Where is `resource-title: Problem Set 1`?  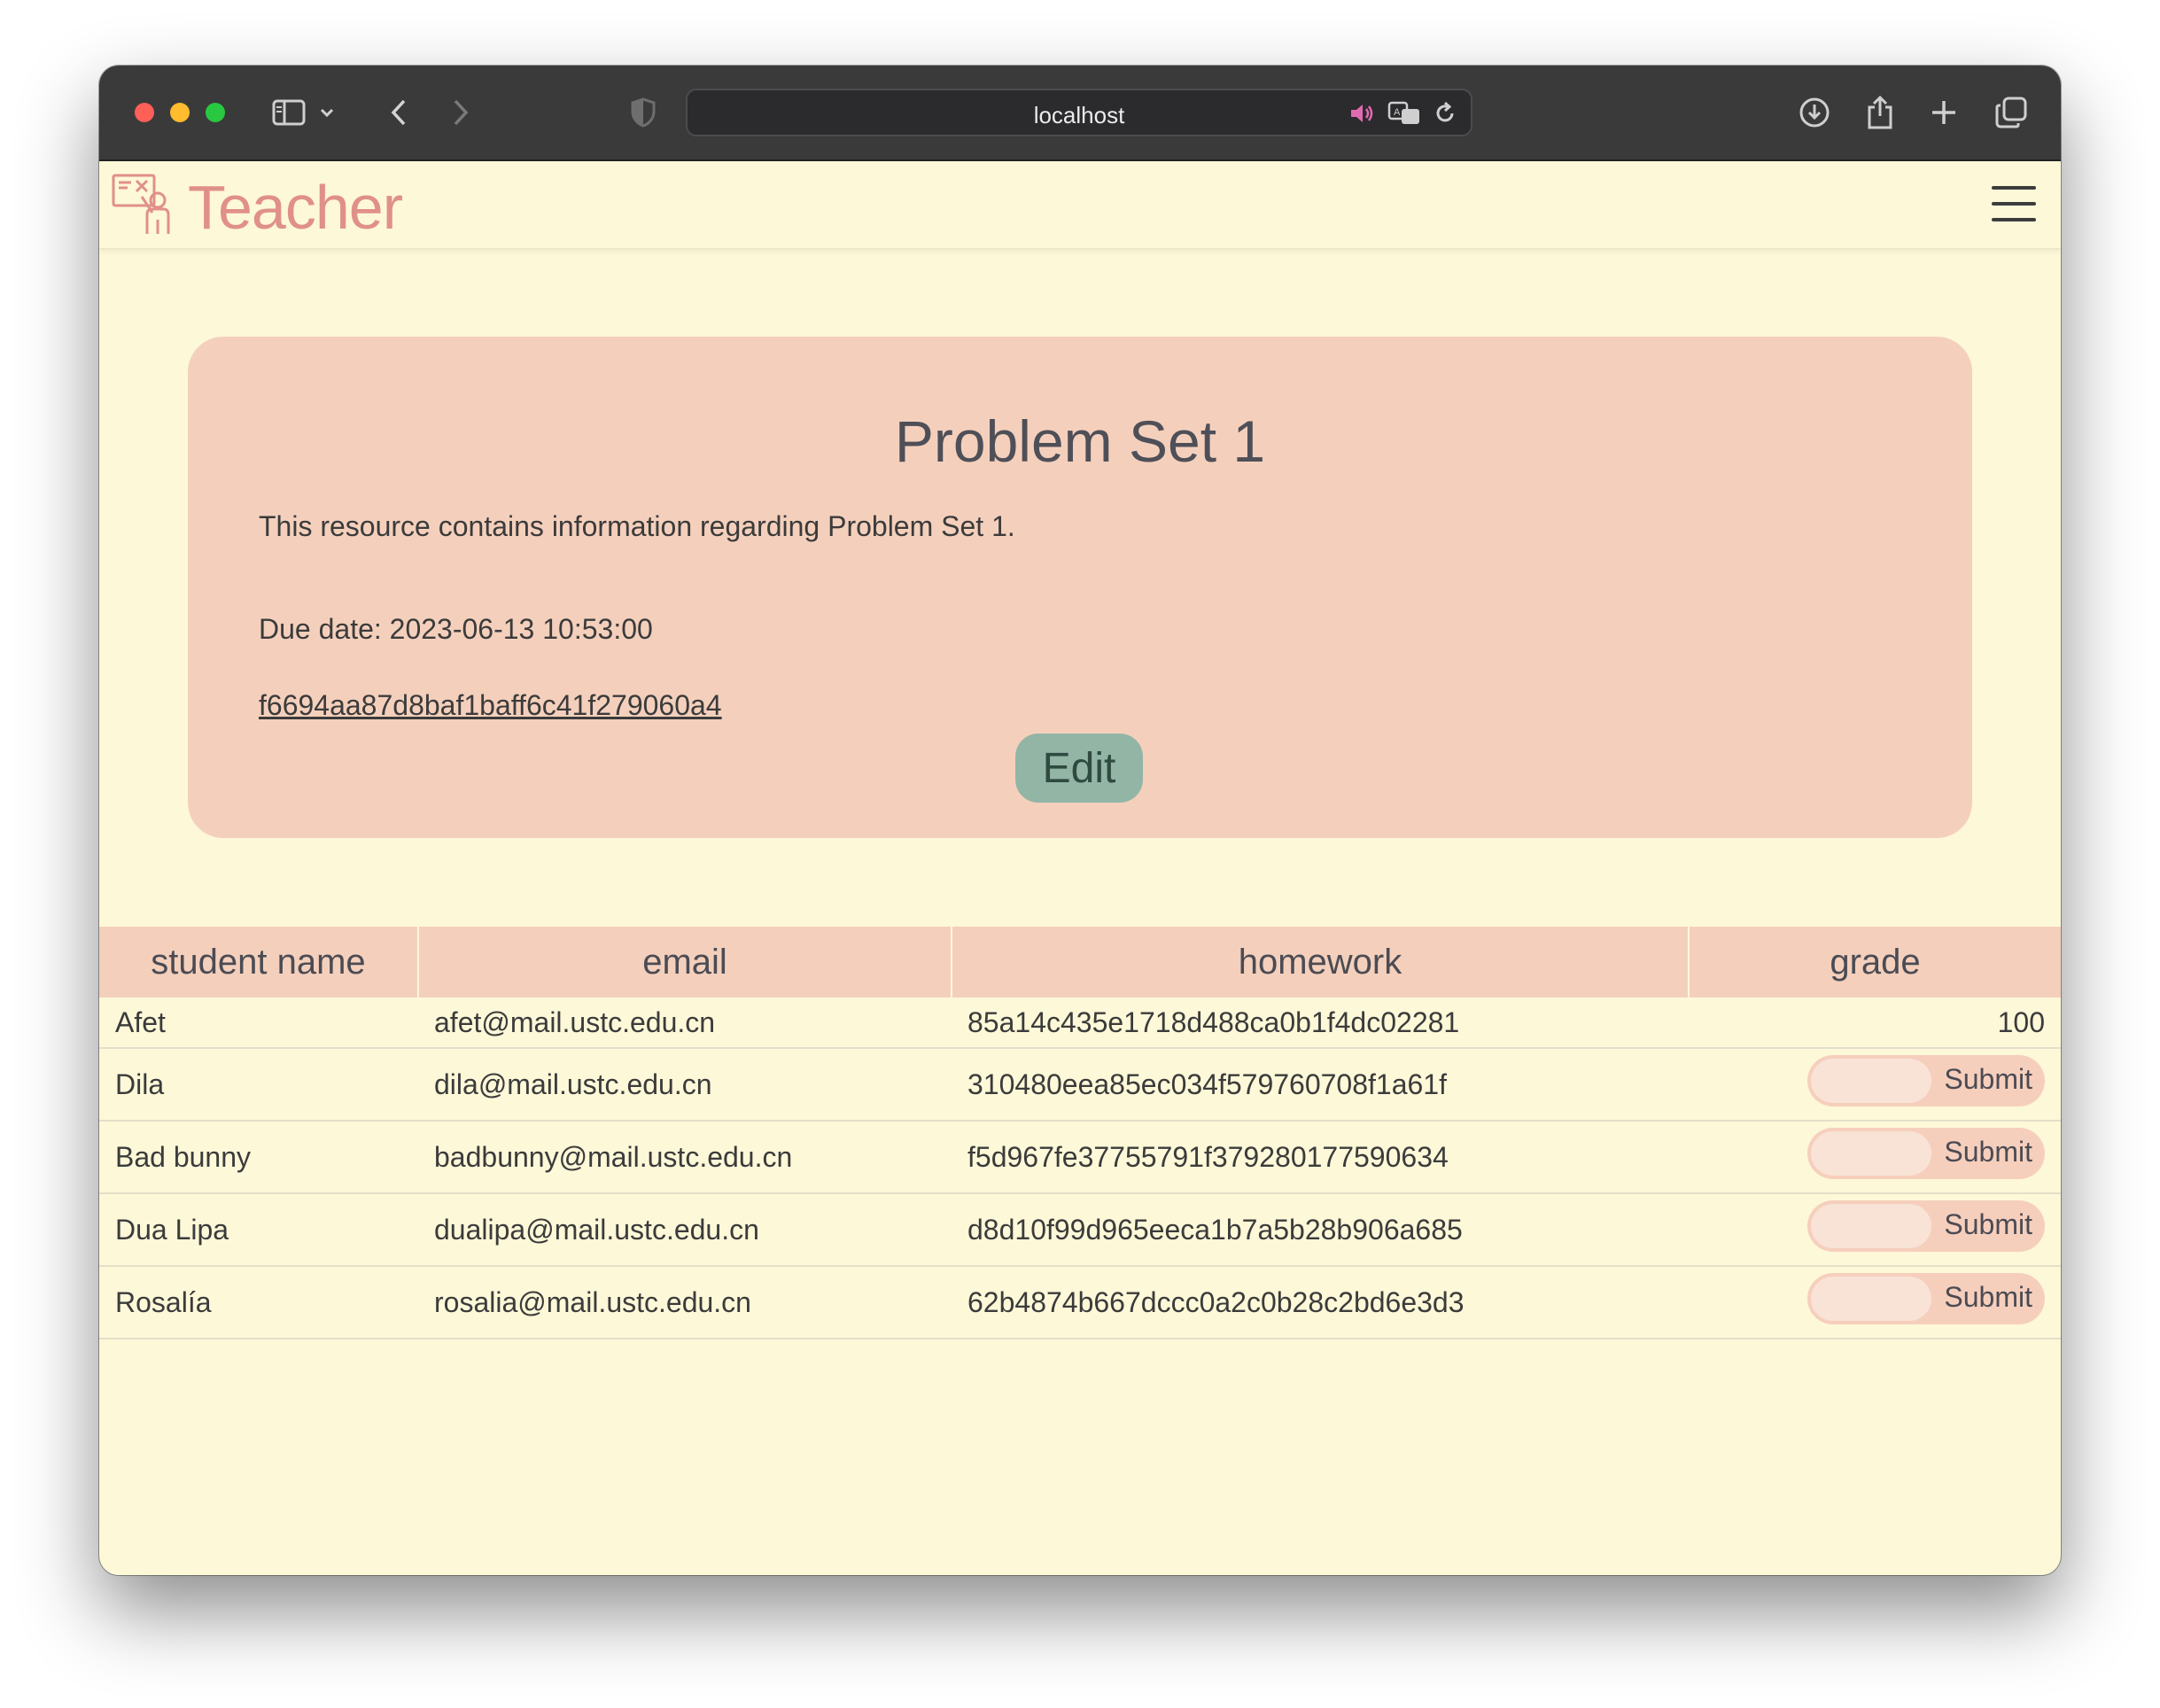
resource-title: Problem Set 1 is located at coordinates (1080, 441).